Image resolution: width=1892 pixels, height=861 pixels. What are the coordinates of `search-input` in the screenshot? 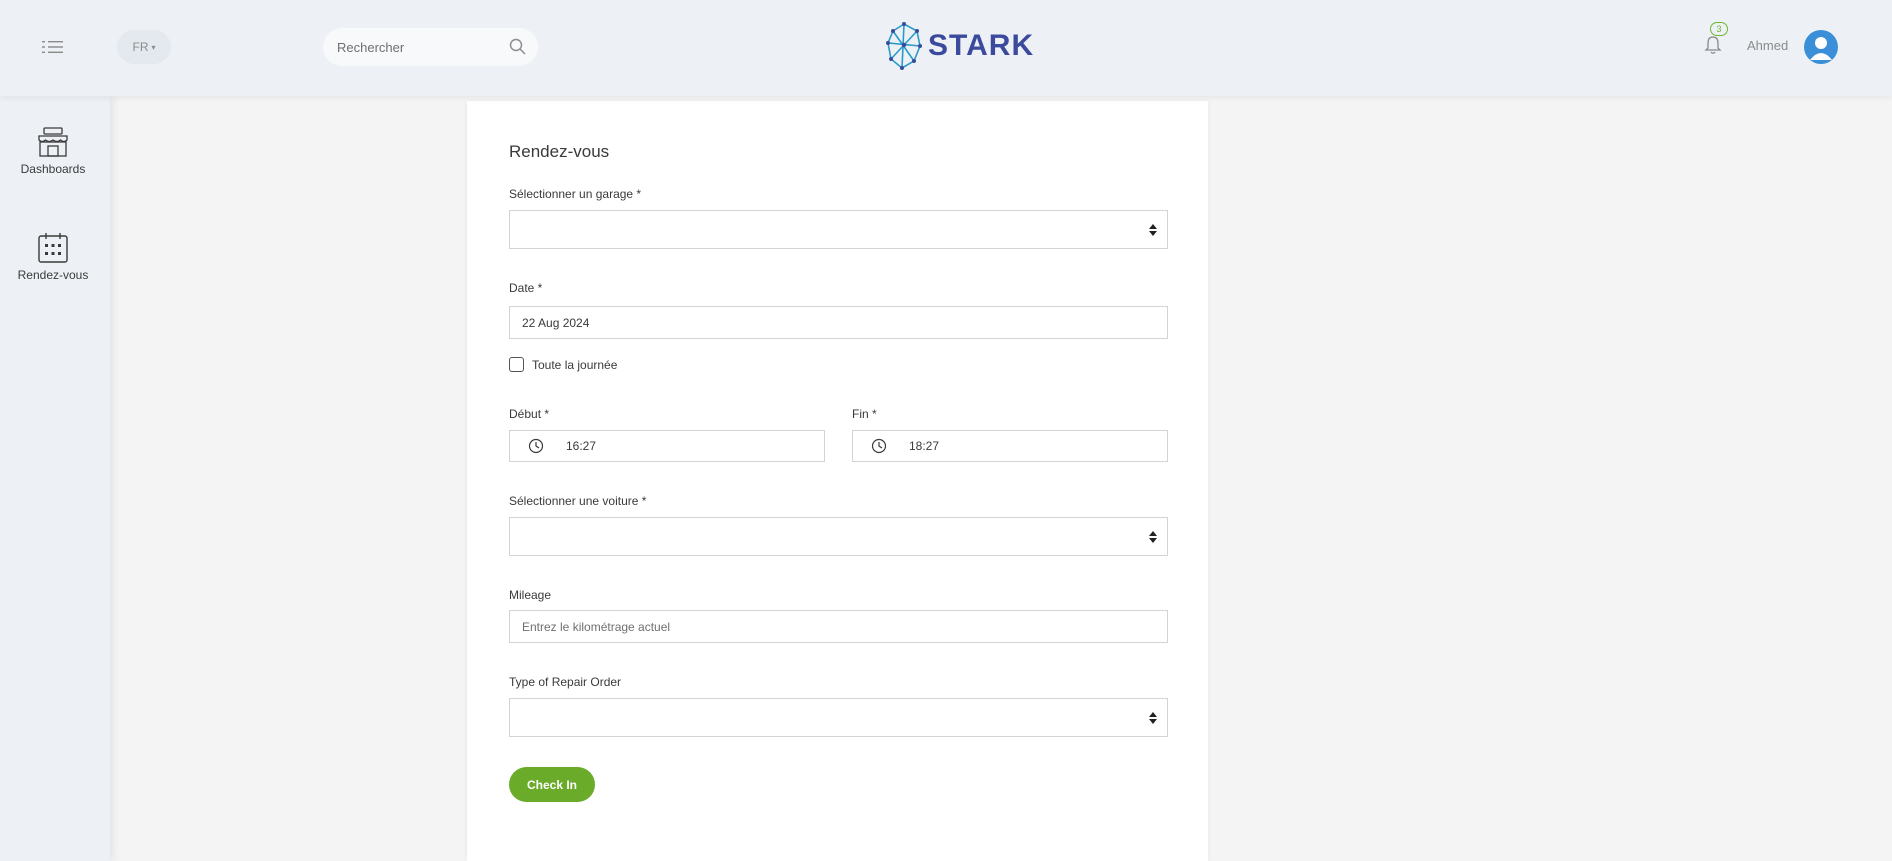 It's located at (417, 47).